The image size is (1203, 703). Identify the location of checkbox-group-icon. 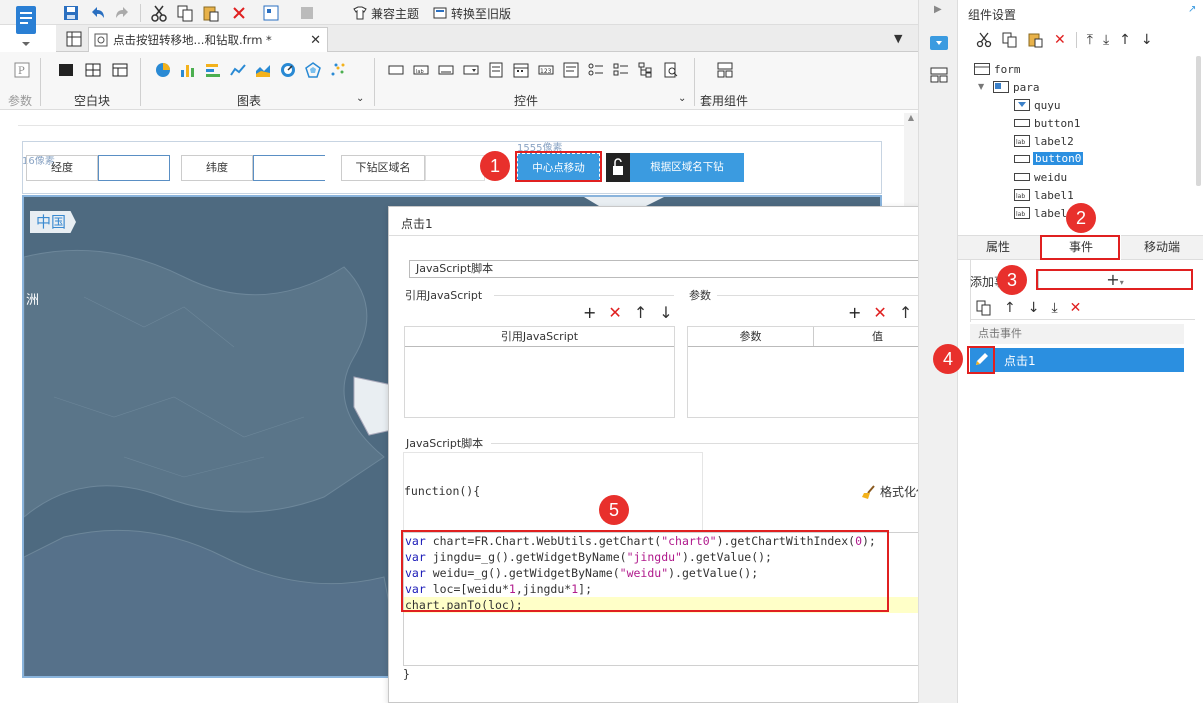
(621, 70).